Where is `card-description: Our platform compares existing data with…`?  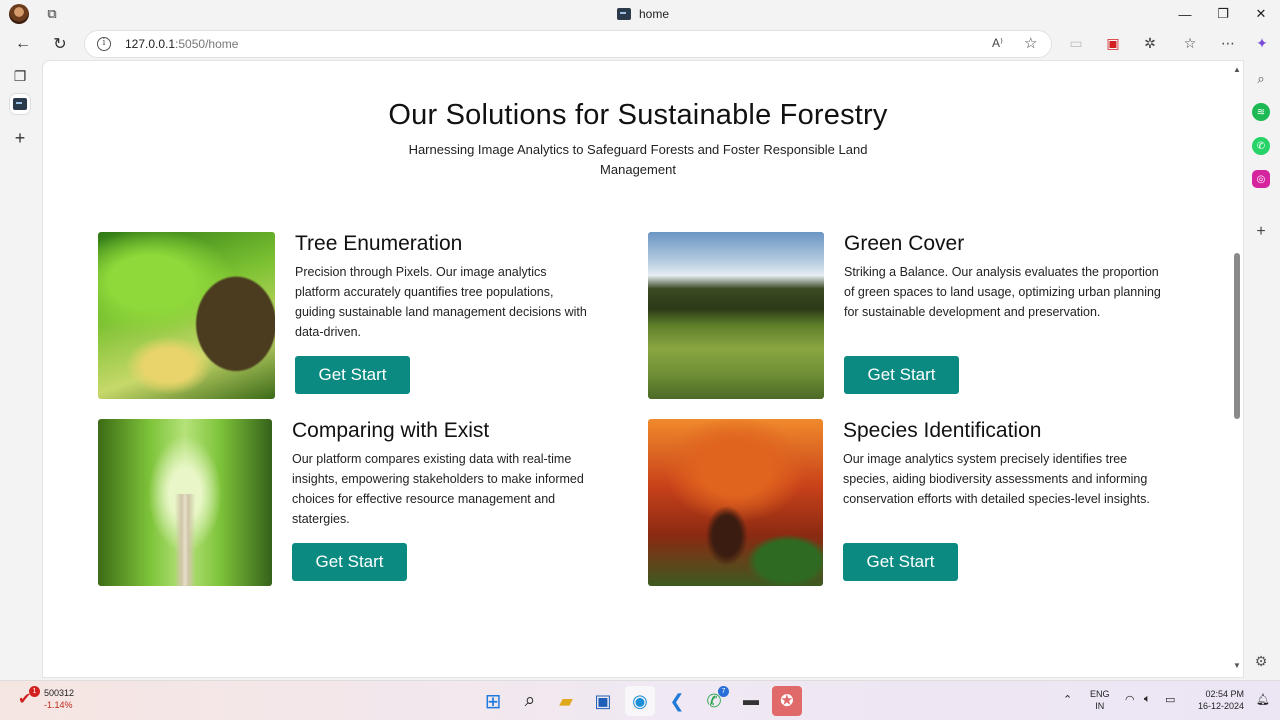
card-description: Our platform compares existing data with… is located at coordinates (438, 489).